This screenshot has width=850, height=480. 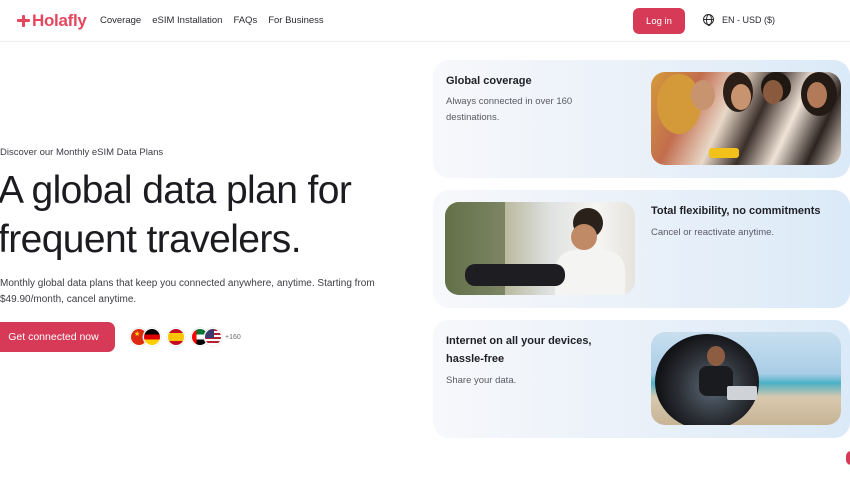 What do you see at coordinates (848, 458) in the screenshot?
I see `chat-widget-edge` at bounding box center [848, 458].